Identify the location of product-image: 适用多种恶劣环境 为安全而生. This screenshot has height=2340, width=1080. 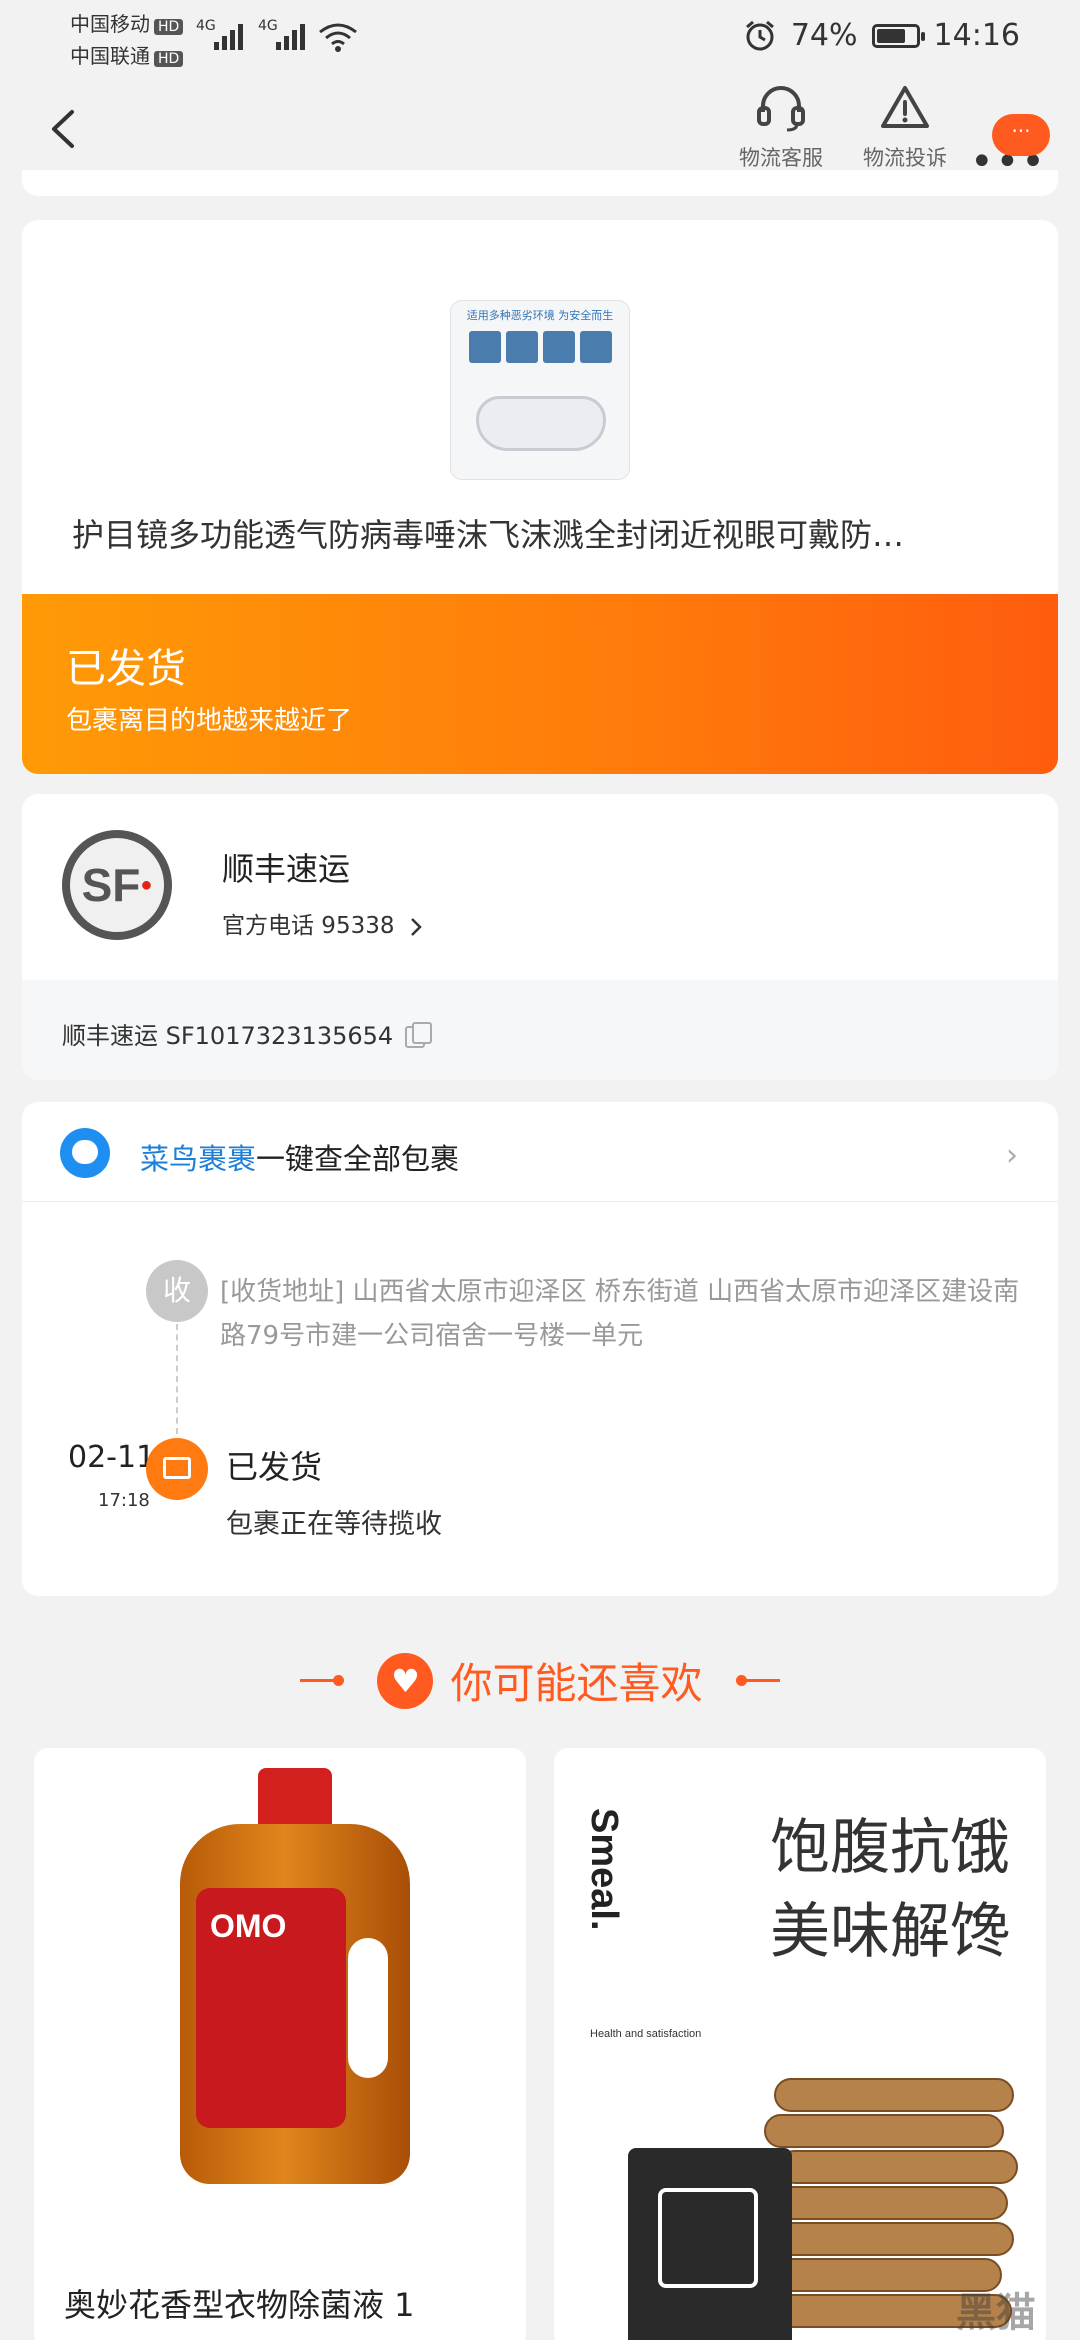
(540, 390).